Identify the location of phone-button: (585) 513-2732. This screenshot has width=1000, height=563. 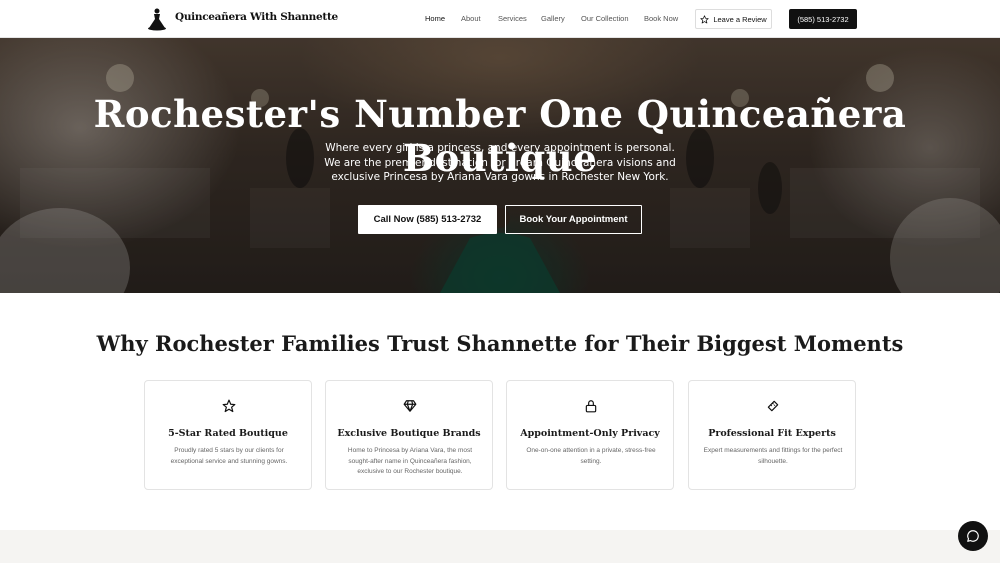
(823, 19).